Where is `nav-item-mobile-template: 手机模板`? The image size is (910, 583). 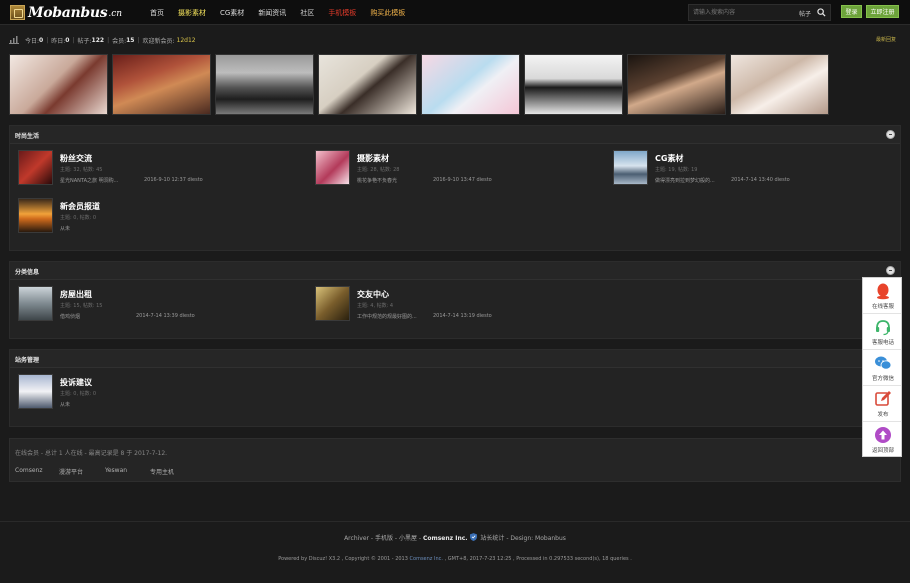 nav-item-mobile-template: 手机模板 is located at coordinates (342, 13).